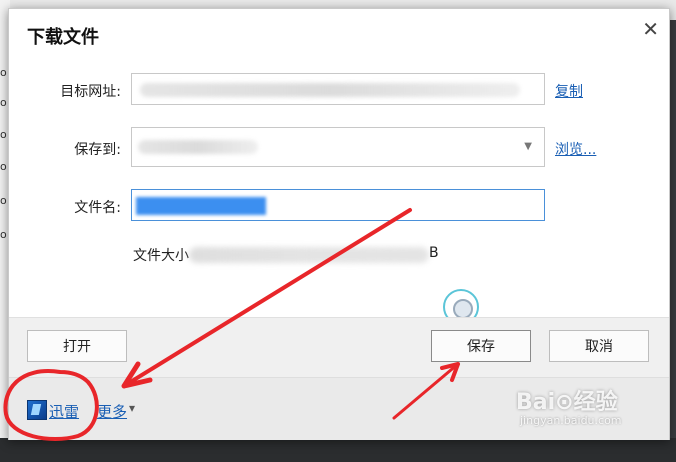 This screenshot has width=676, height=462. Describe the element at coordinates (571, 420) in the screenshot. I see `watermark-url: jingyan.baidu.com` at that location.